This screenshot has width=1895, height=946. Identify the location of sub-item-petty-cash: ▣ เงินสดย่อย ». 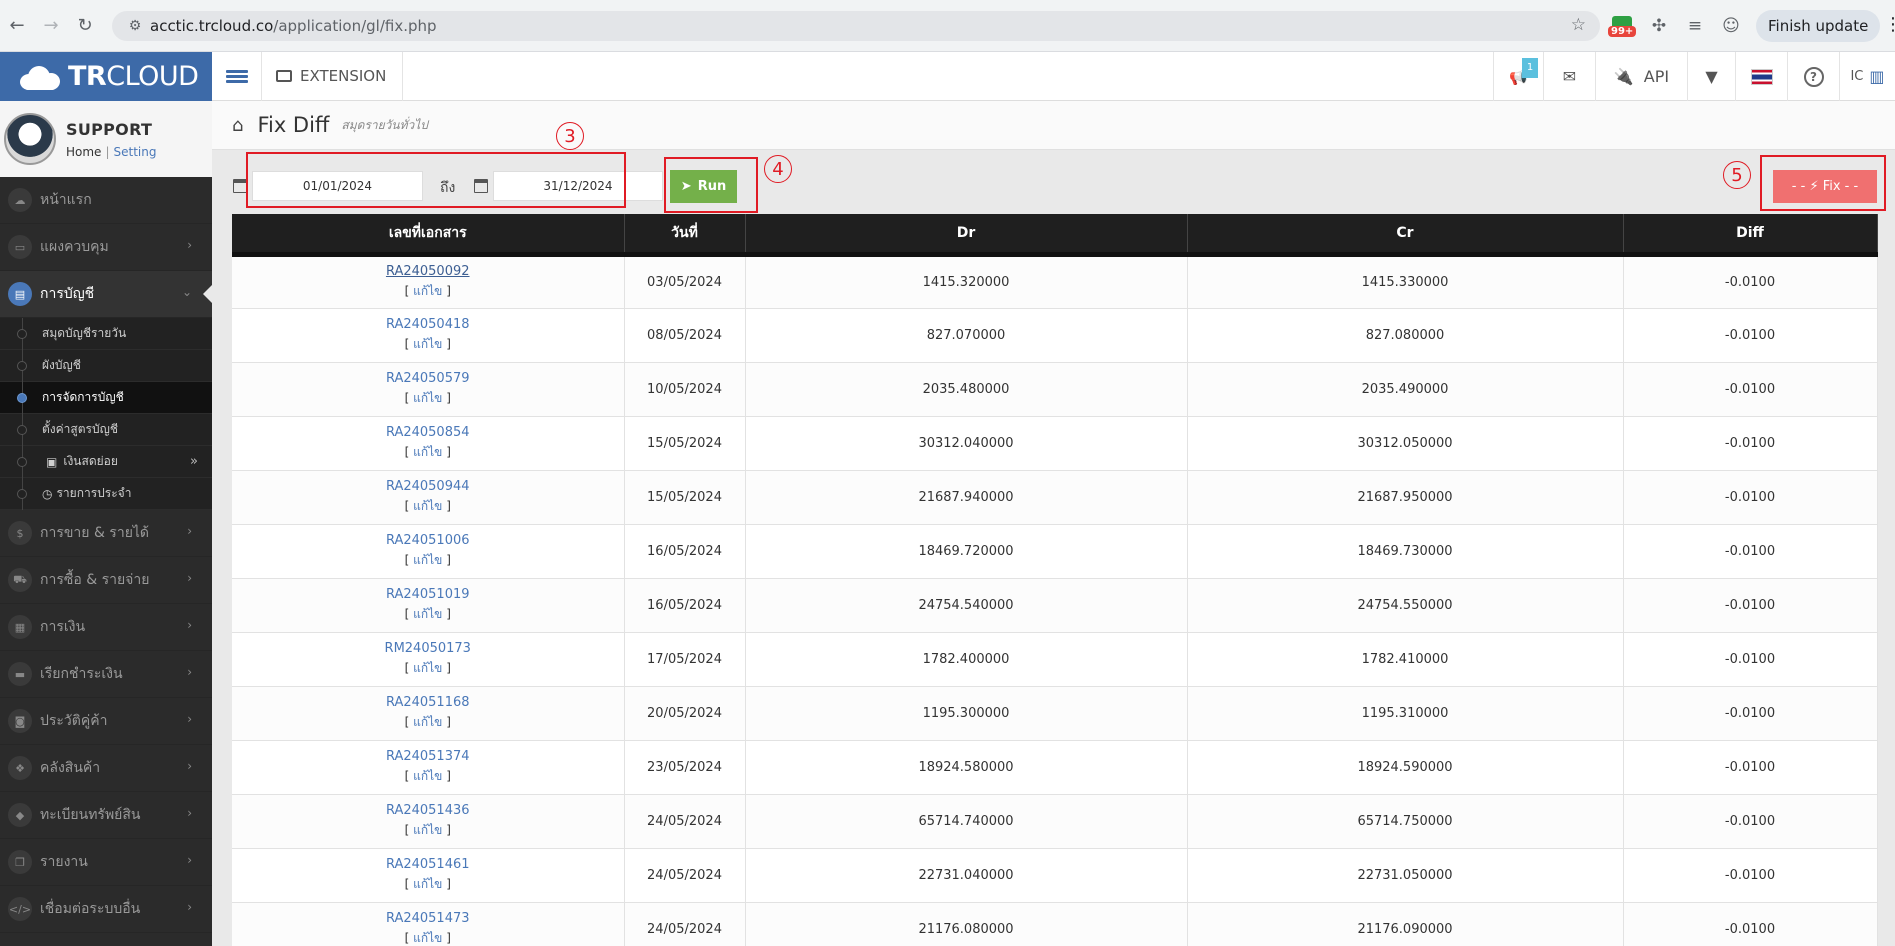
(106, 462).